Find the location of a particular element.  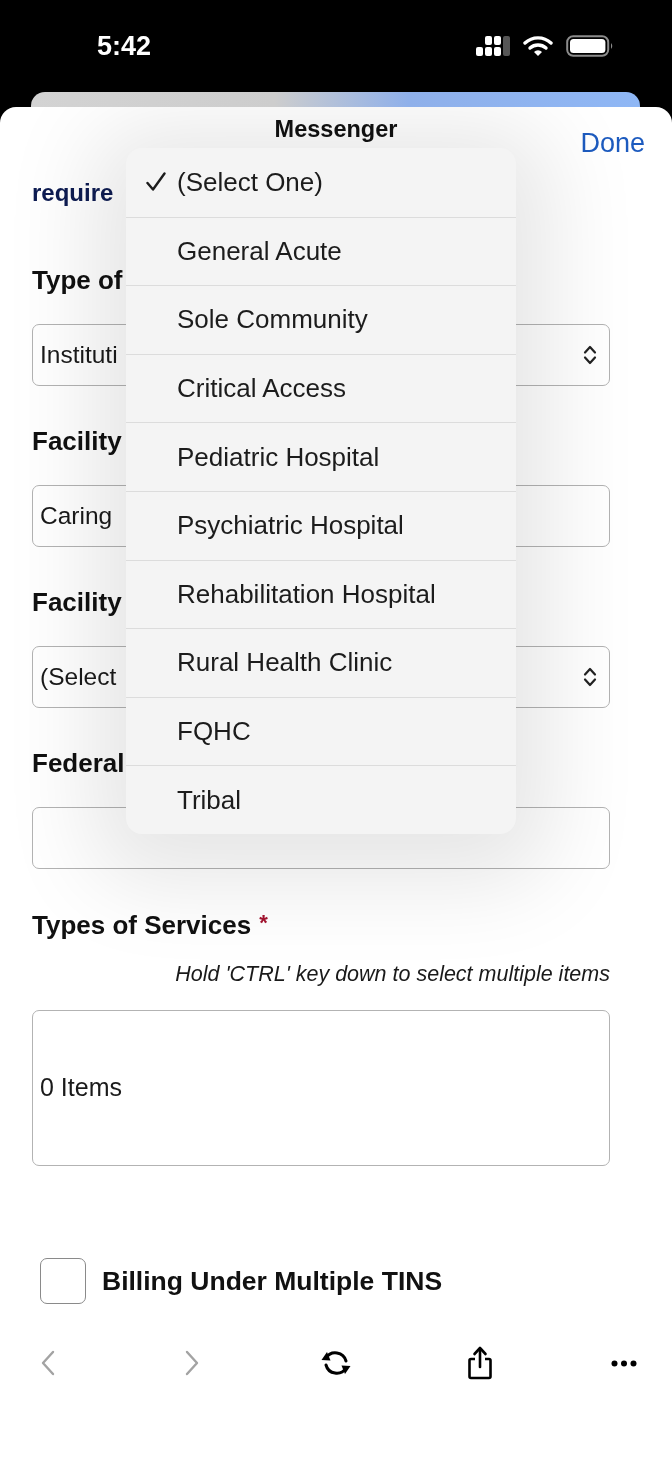

hint-text: Hold 'CTRL' key down to select multiple items is located at coordinates (392, 974).